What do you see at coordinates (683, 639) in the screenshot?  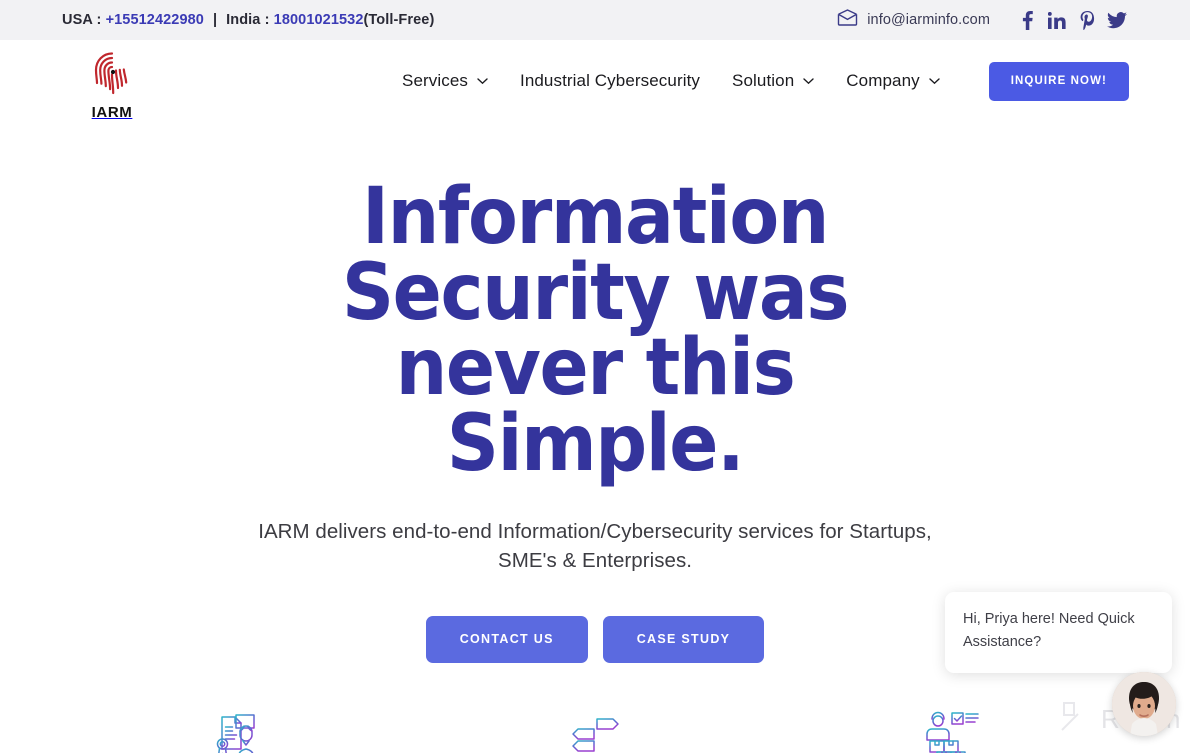 I see `case-study-button: CASE STUDY` at bounding box center [683, 639].